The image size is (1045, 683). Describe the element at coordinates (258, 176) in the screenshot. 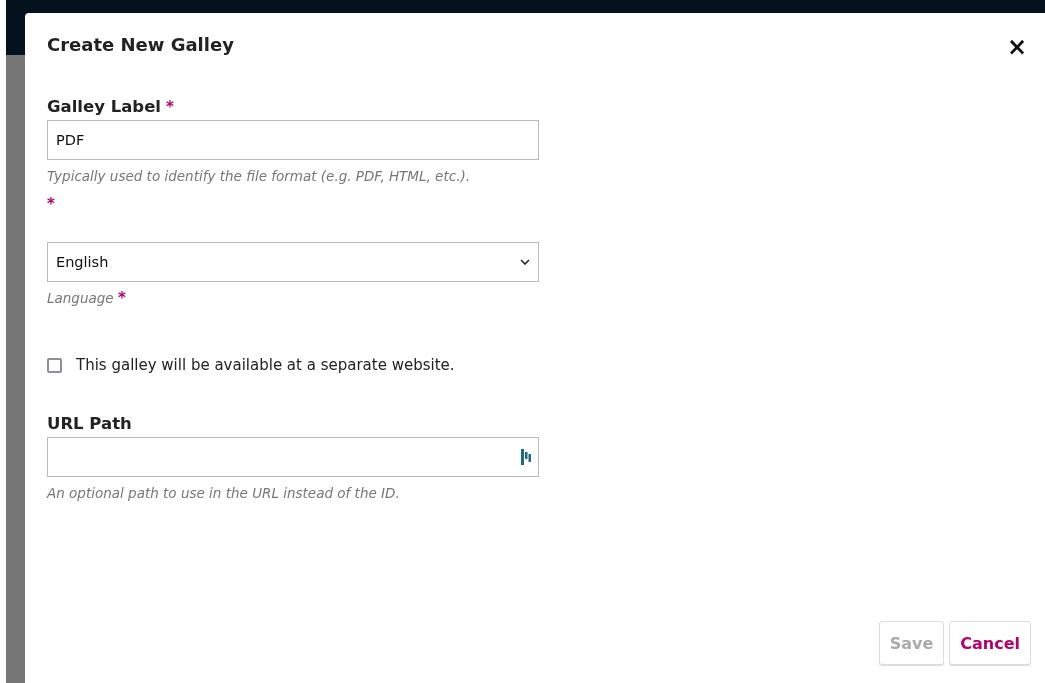

I see `help-text: Typically used to identify the file format (e.g. PDF, HTML, etc.).` at that location.